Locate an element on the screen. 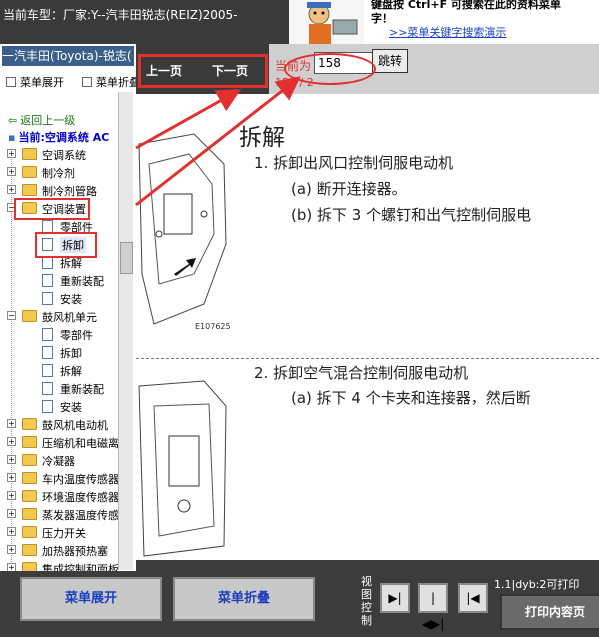 The width and height of the screenshot is (599, 637). tree-item: 拆卸 is located at coordinates (68, 352).